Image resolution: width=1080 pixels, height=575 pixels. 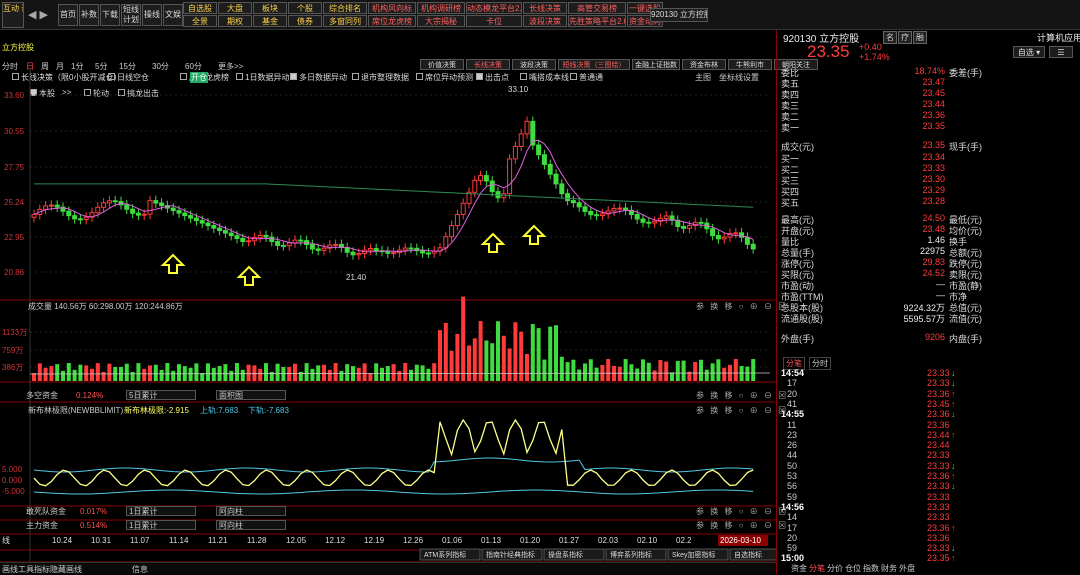 What do you see at coordinates (441, 8) in the screenshot?
I see `menu-item: 机构调研榜` at bounding box center [441, 8].